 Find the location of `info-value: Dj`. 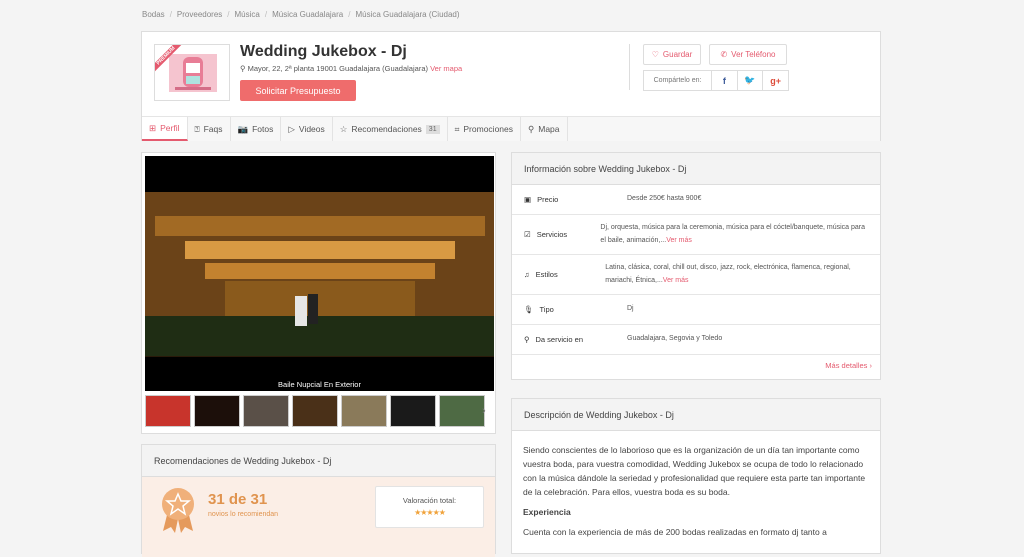

info-value: Dj is located at coordinates (630, 309).